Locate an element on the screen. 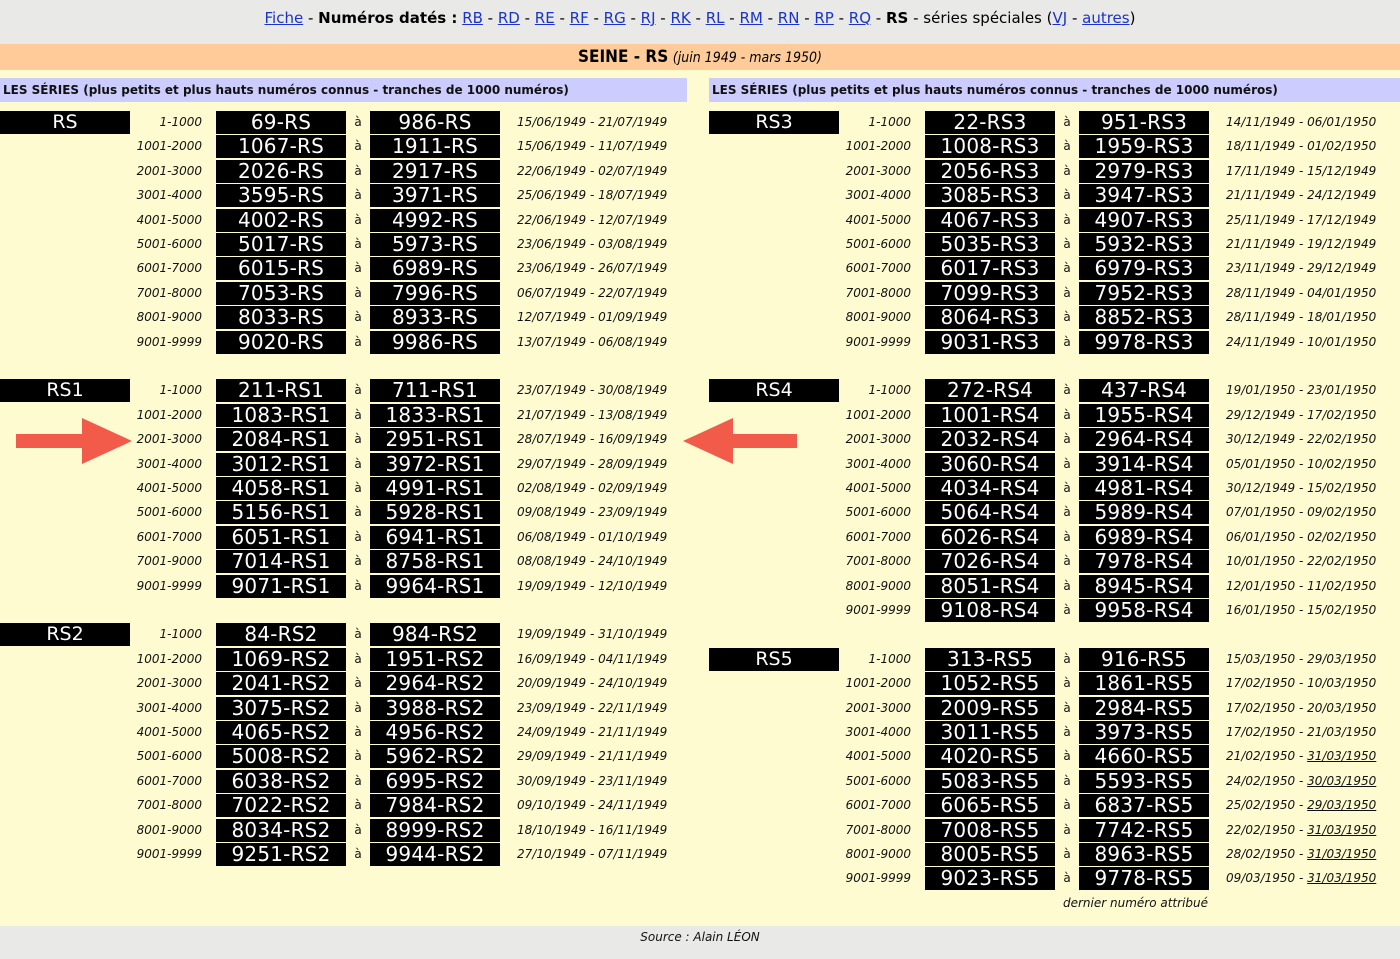 This screenshot has width=1400, height=959. date-range-text: 15/06/1949 - 21/07/1949 is located at coordinates (592, 122).